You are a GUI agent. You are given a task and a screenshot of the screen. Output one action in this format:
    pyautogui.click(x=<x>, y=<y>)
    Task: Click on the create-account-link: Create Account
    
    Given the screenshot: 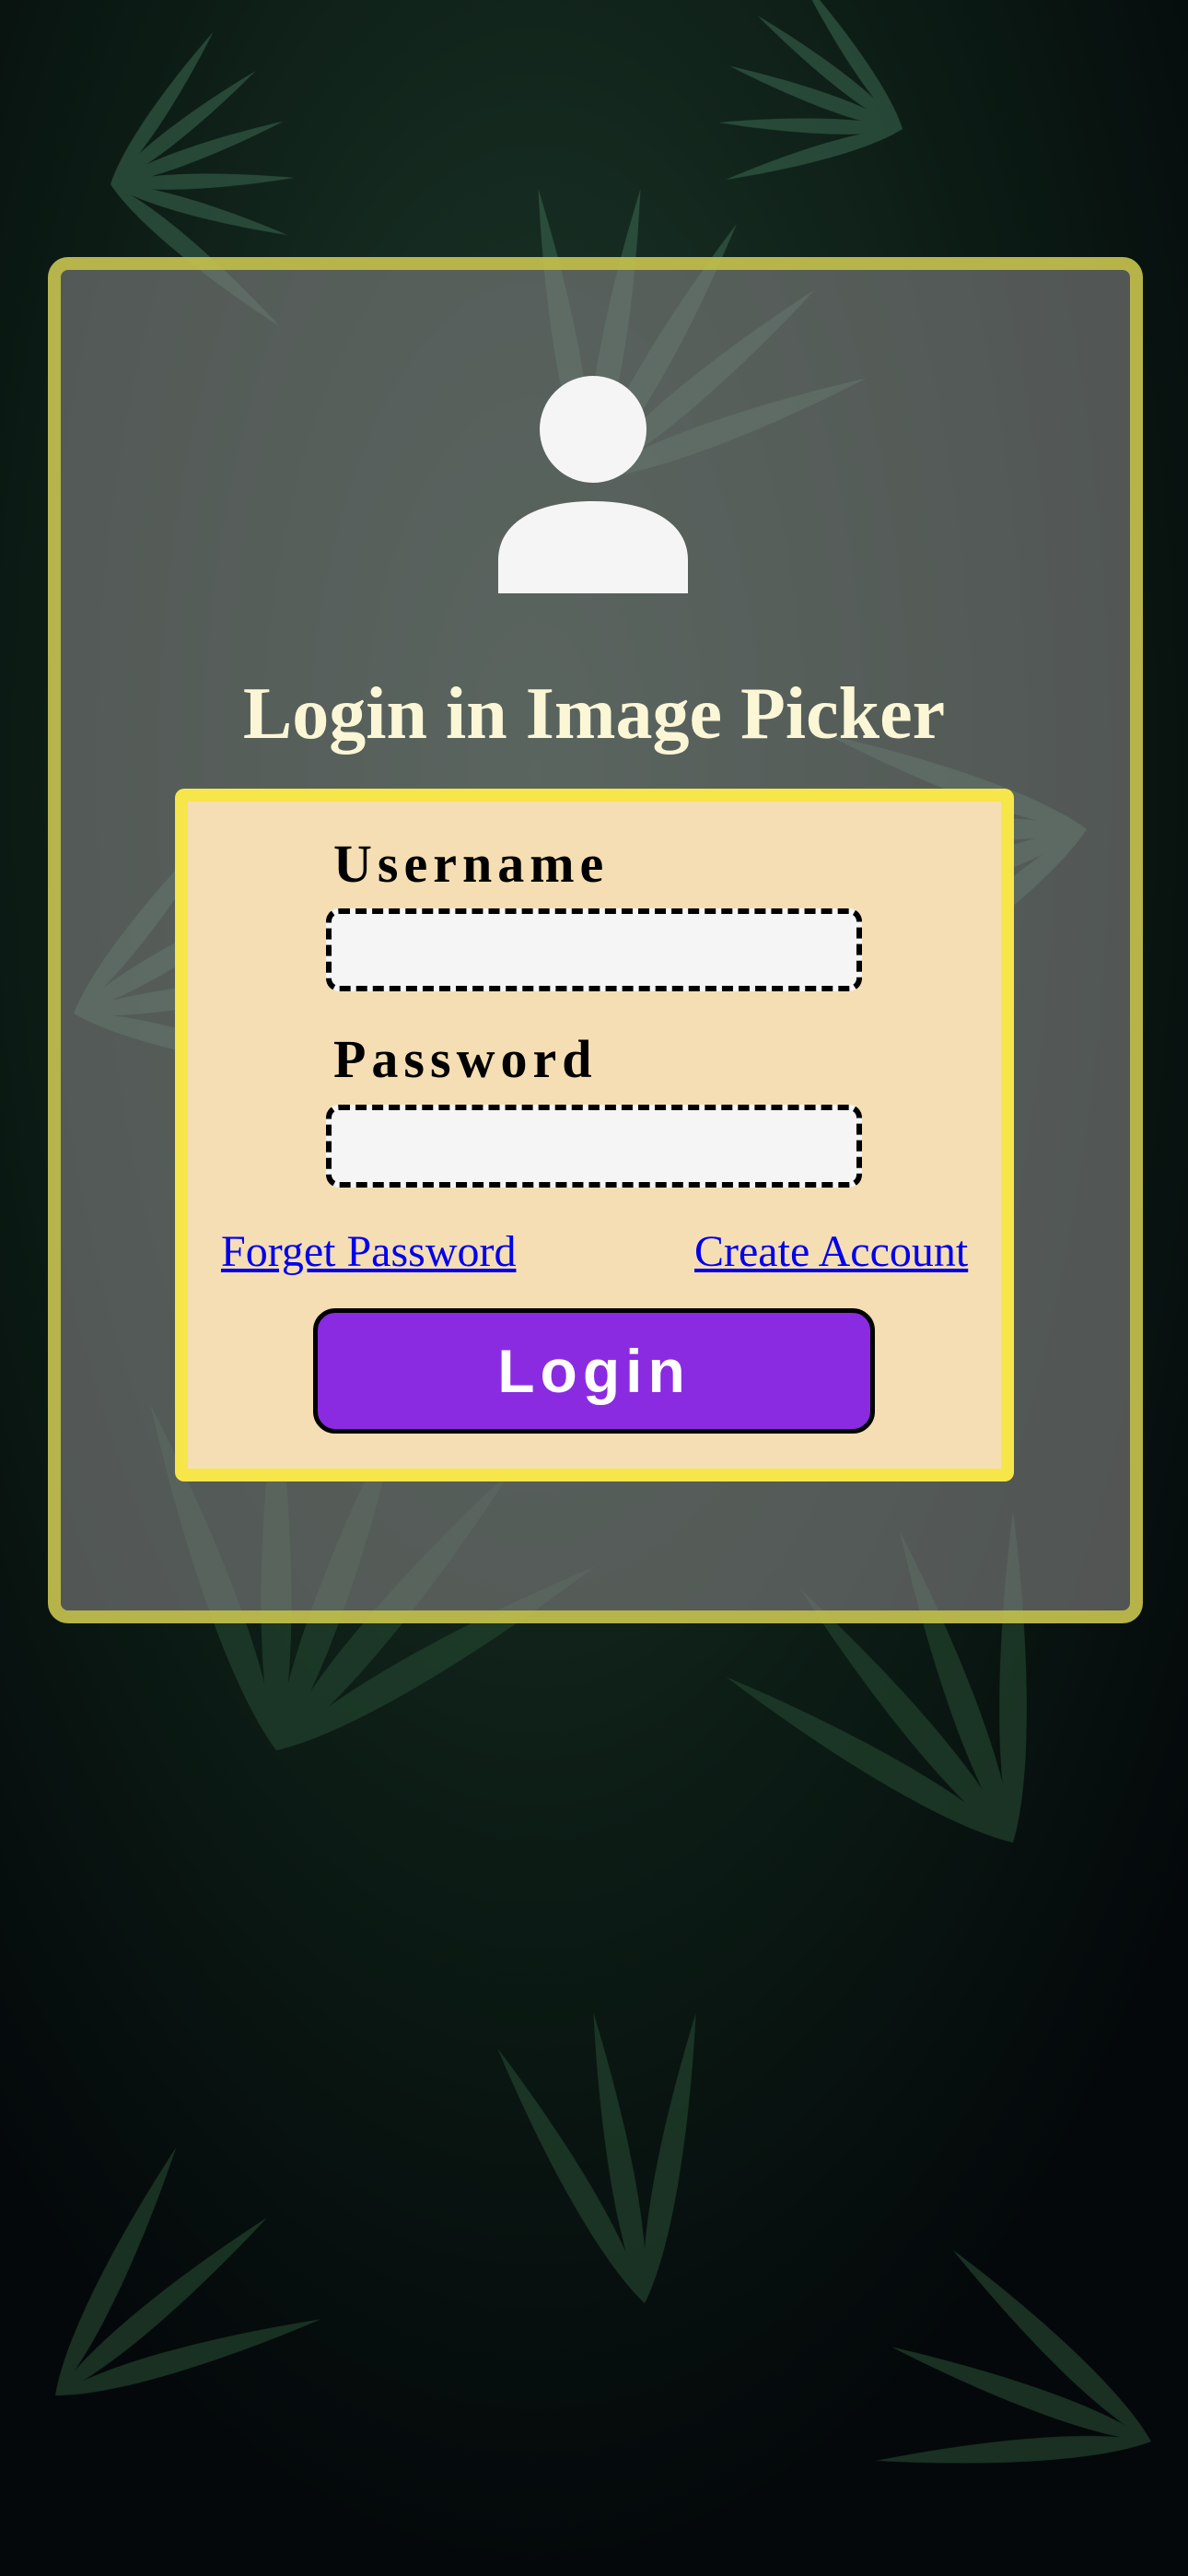 What is the action you would take?
    pyautogui.click(x=831, y=1252)
    